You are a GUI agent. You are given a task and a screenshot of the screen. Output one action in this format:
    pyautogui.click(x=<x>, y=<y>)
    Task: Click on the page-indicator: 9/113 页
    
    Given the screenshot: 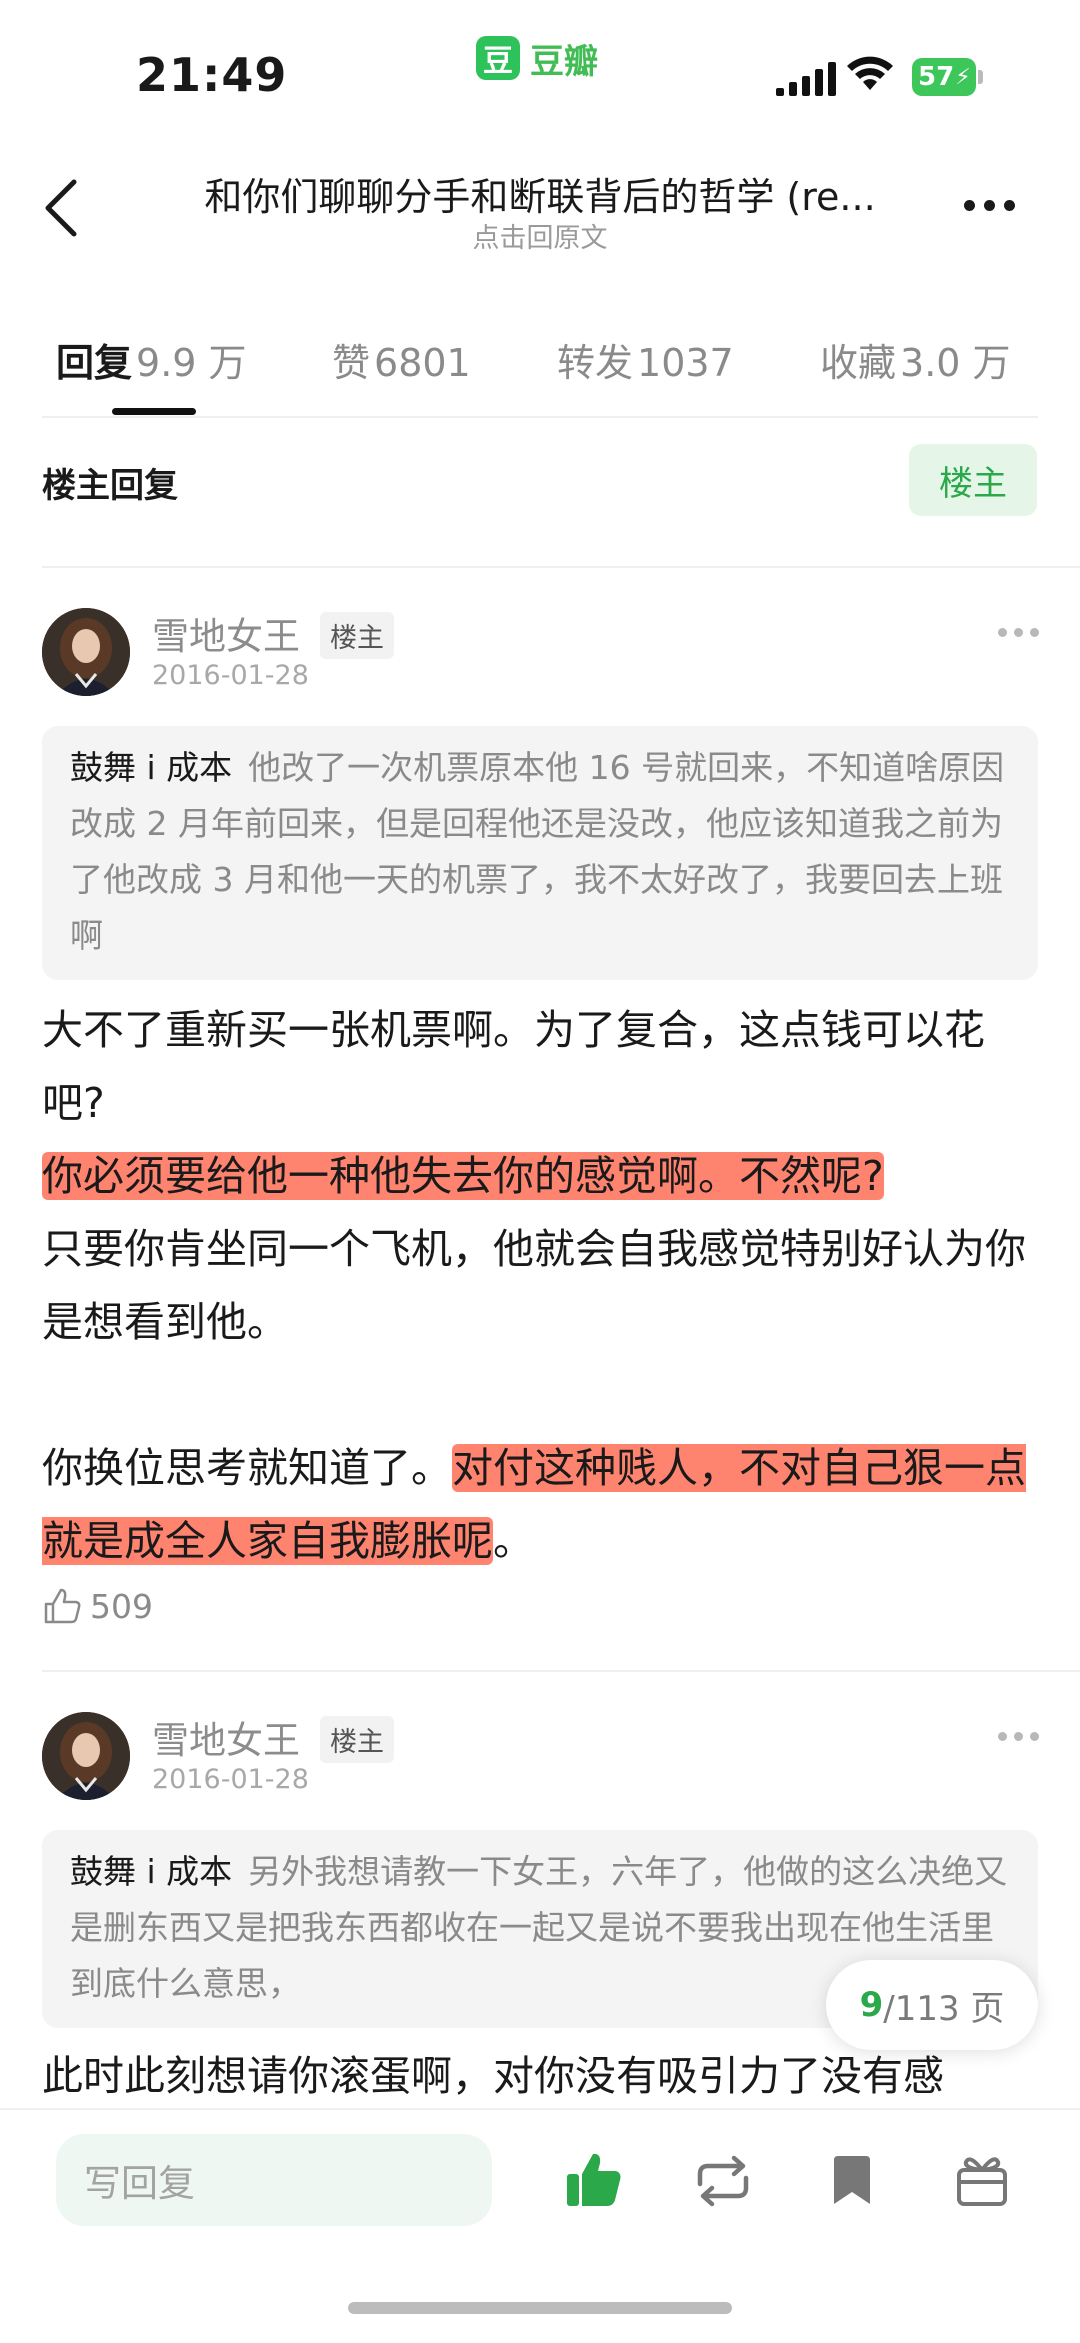 What is the action you would take?
    pyautogui.click(x=932, y=2005)
    